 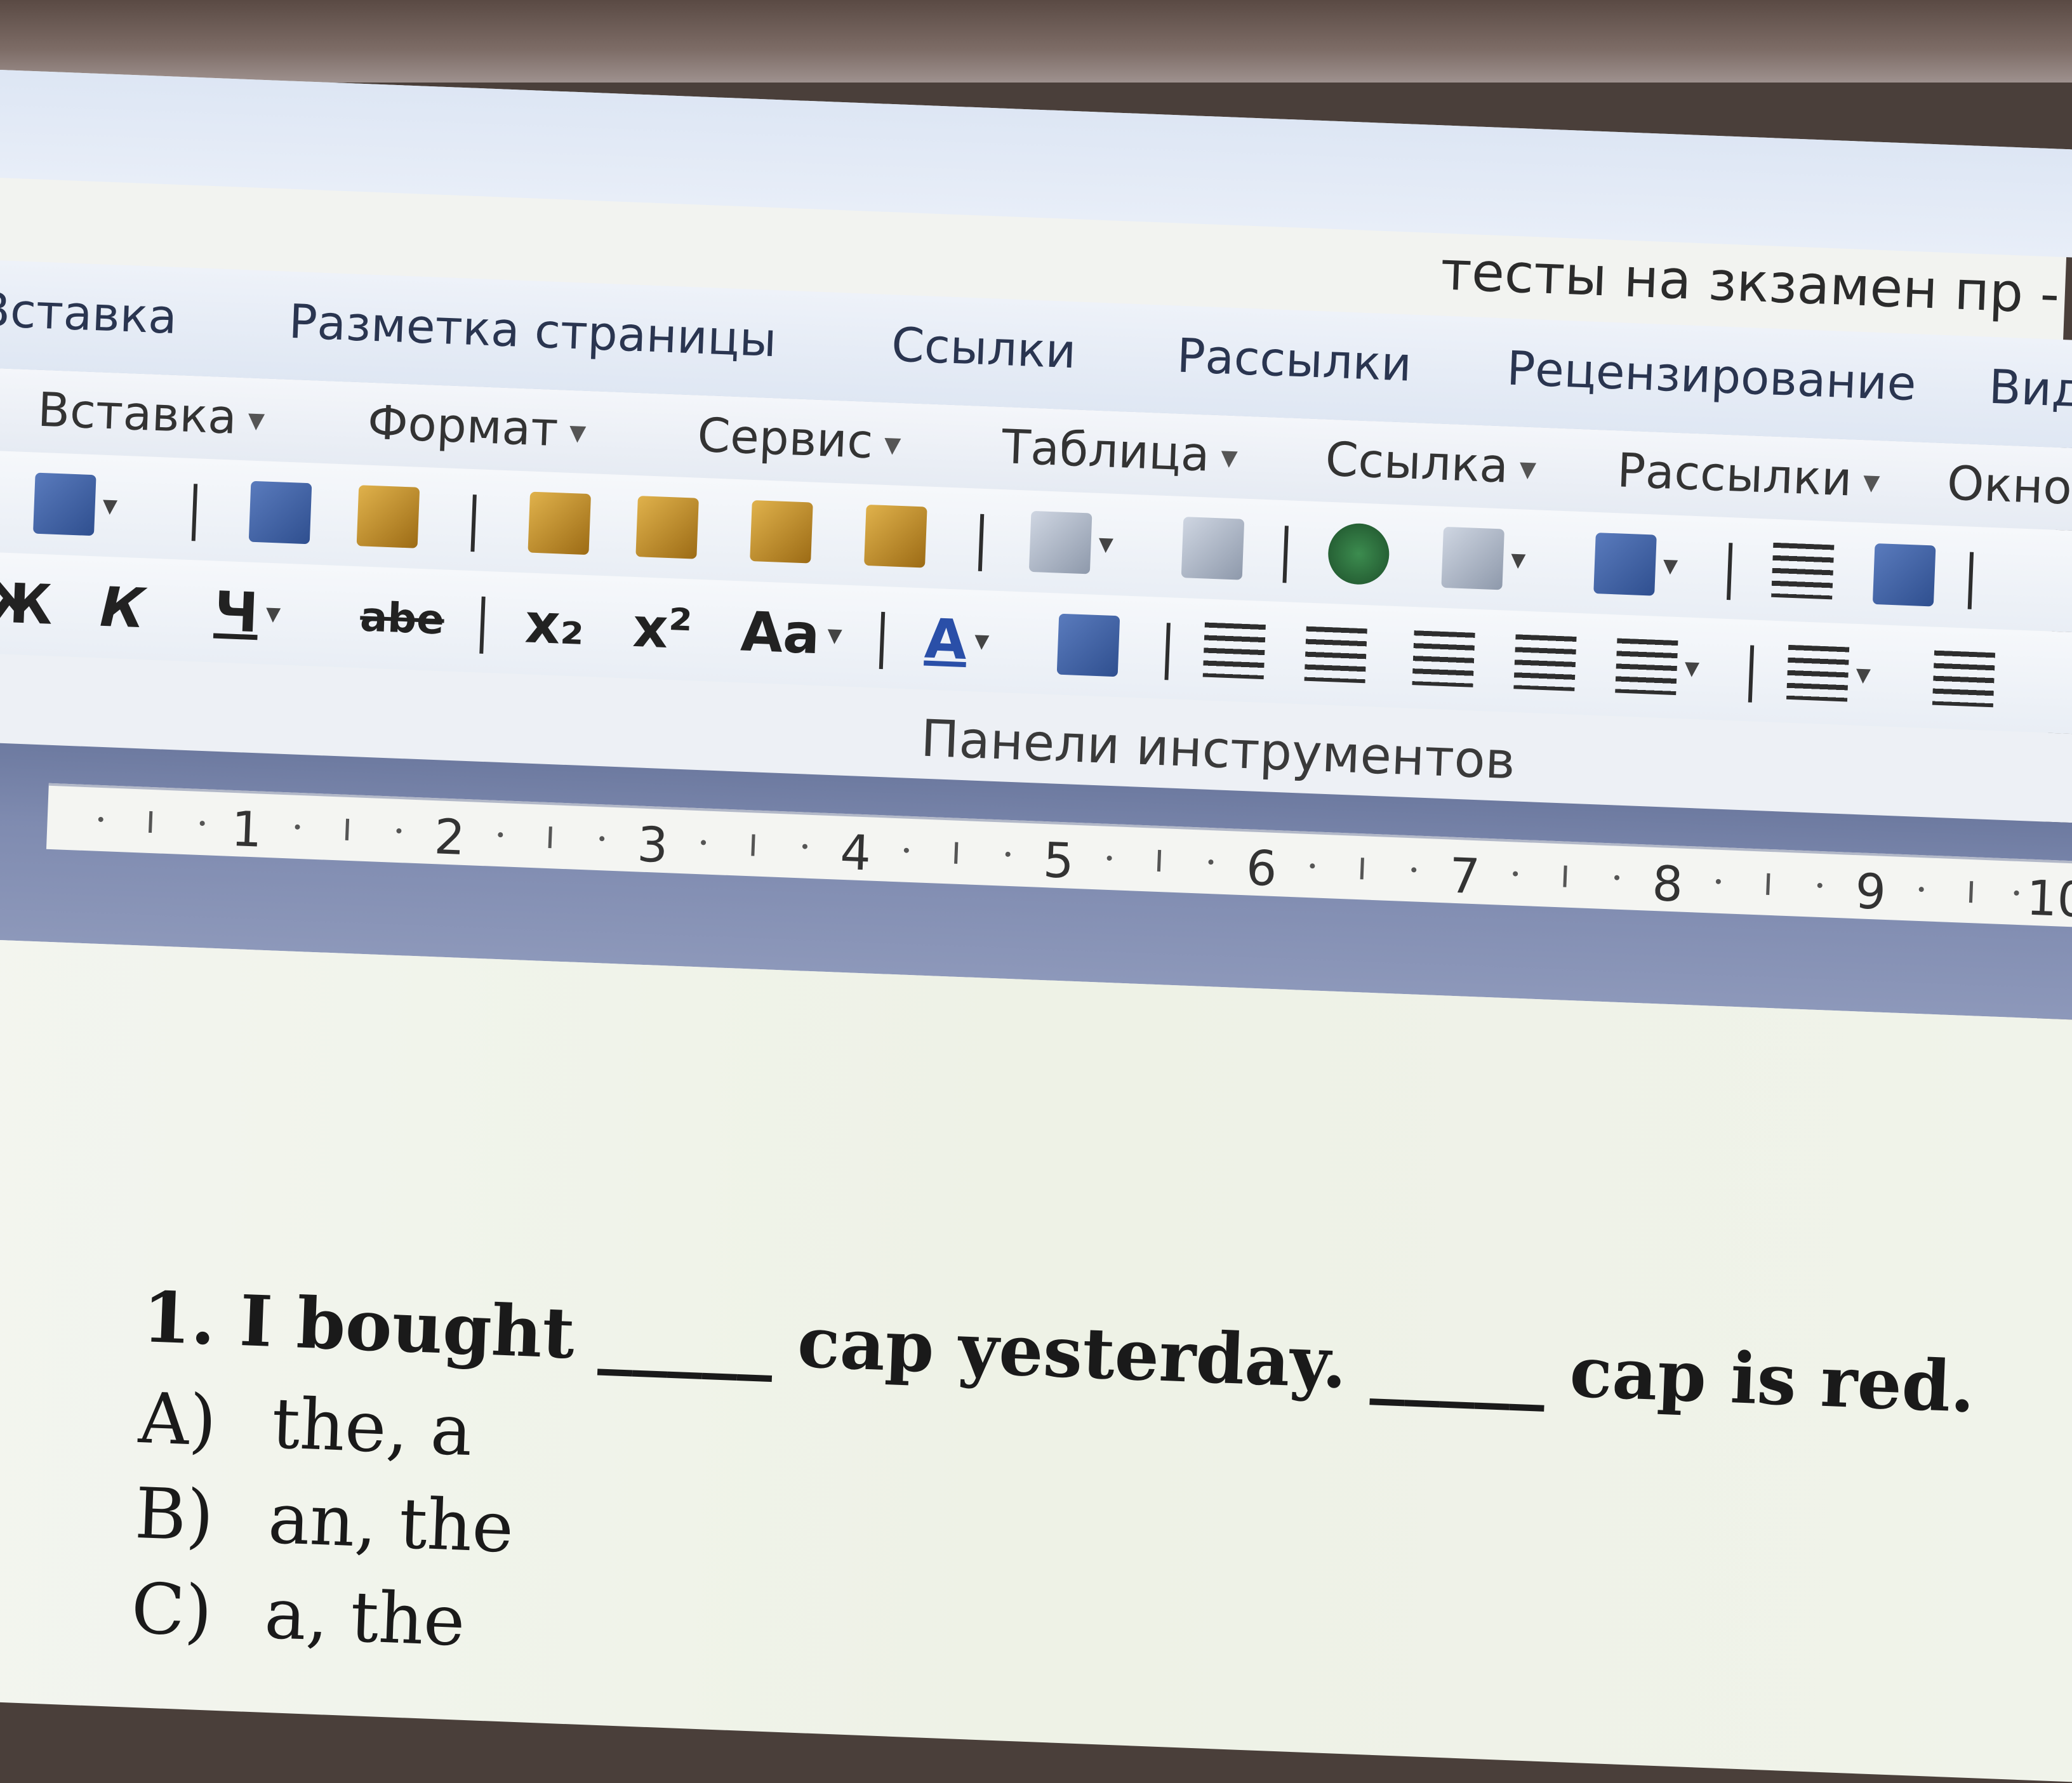 I want to click on research-button: ▼, so click(x=75, y=505).